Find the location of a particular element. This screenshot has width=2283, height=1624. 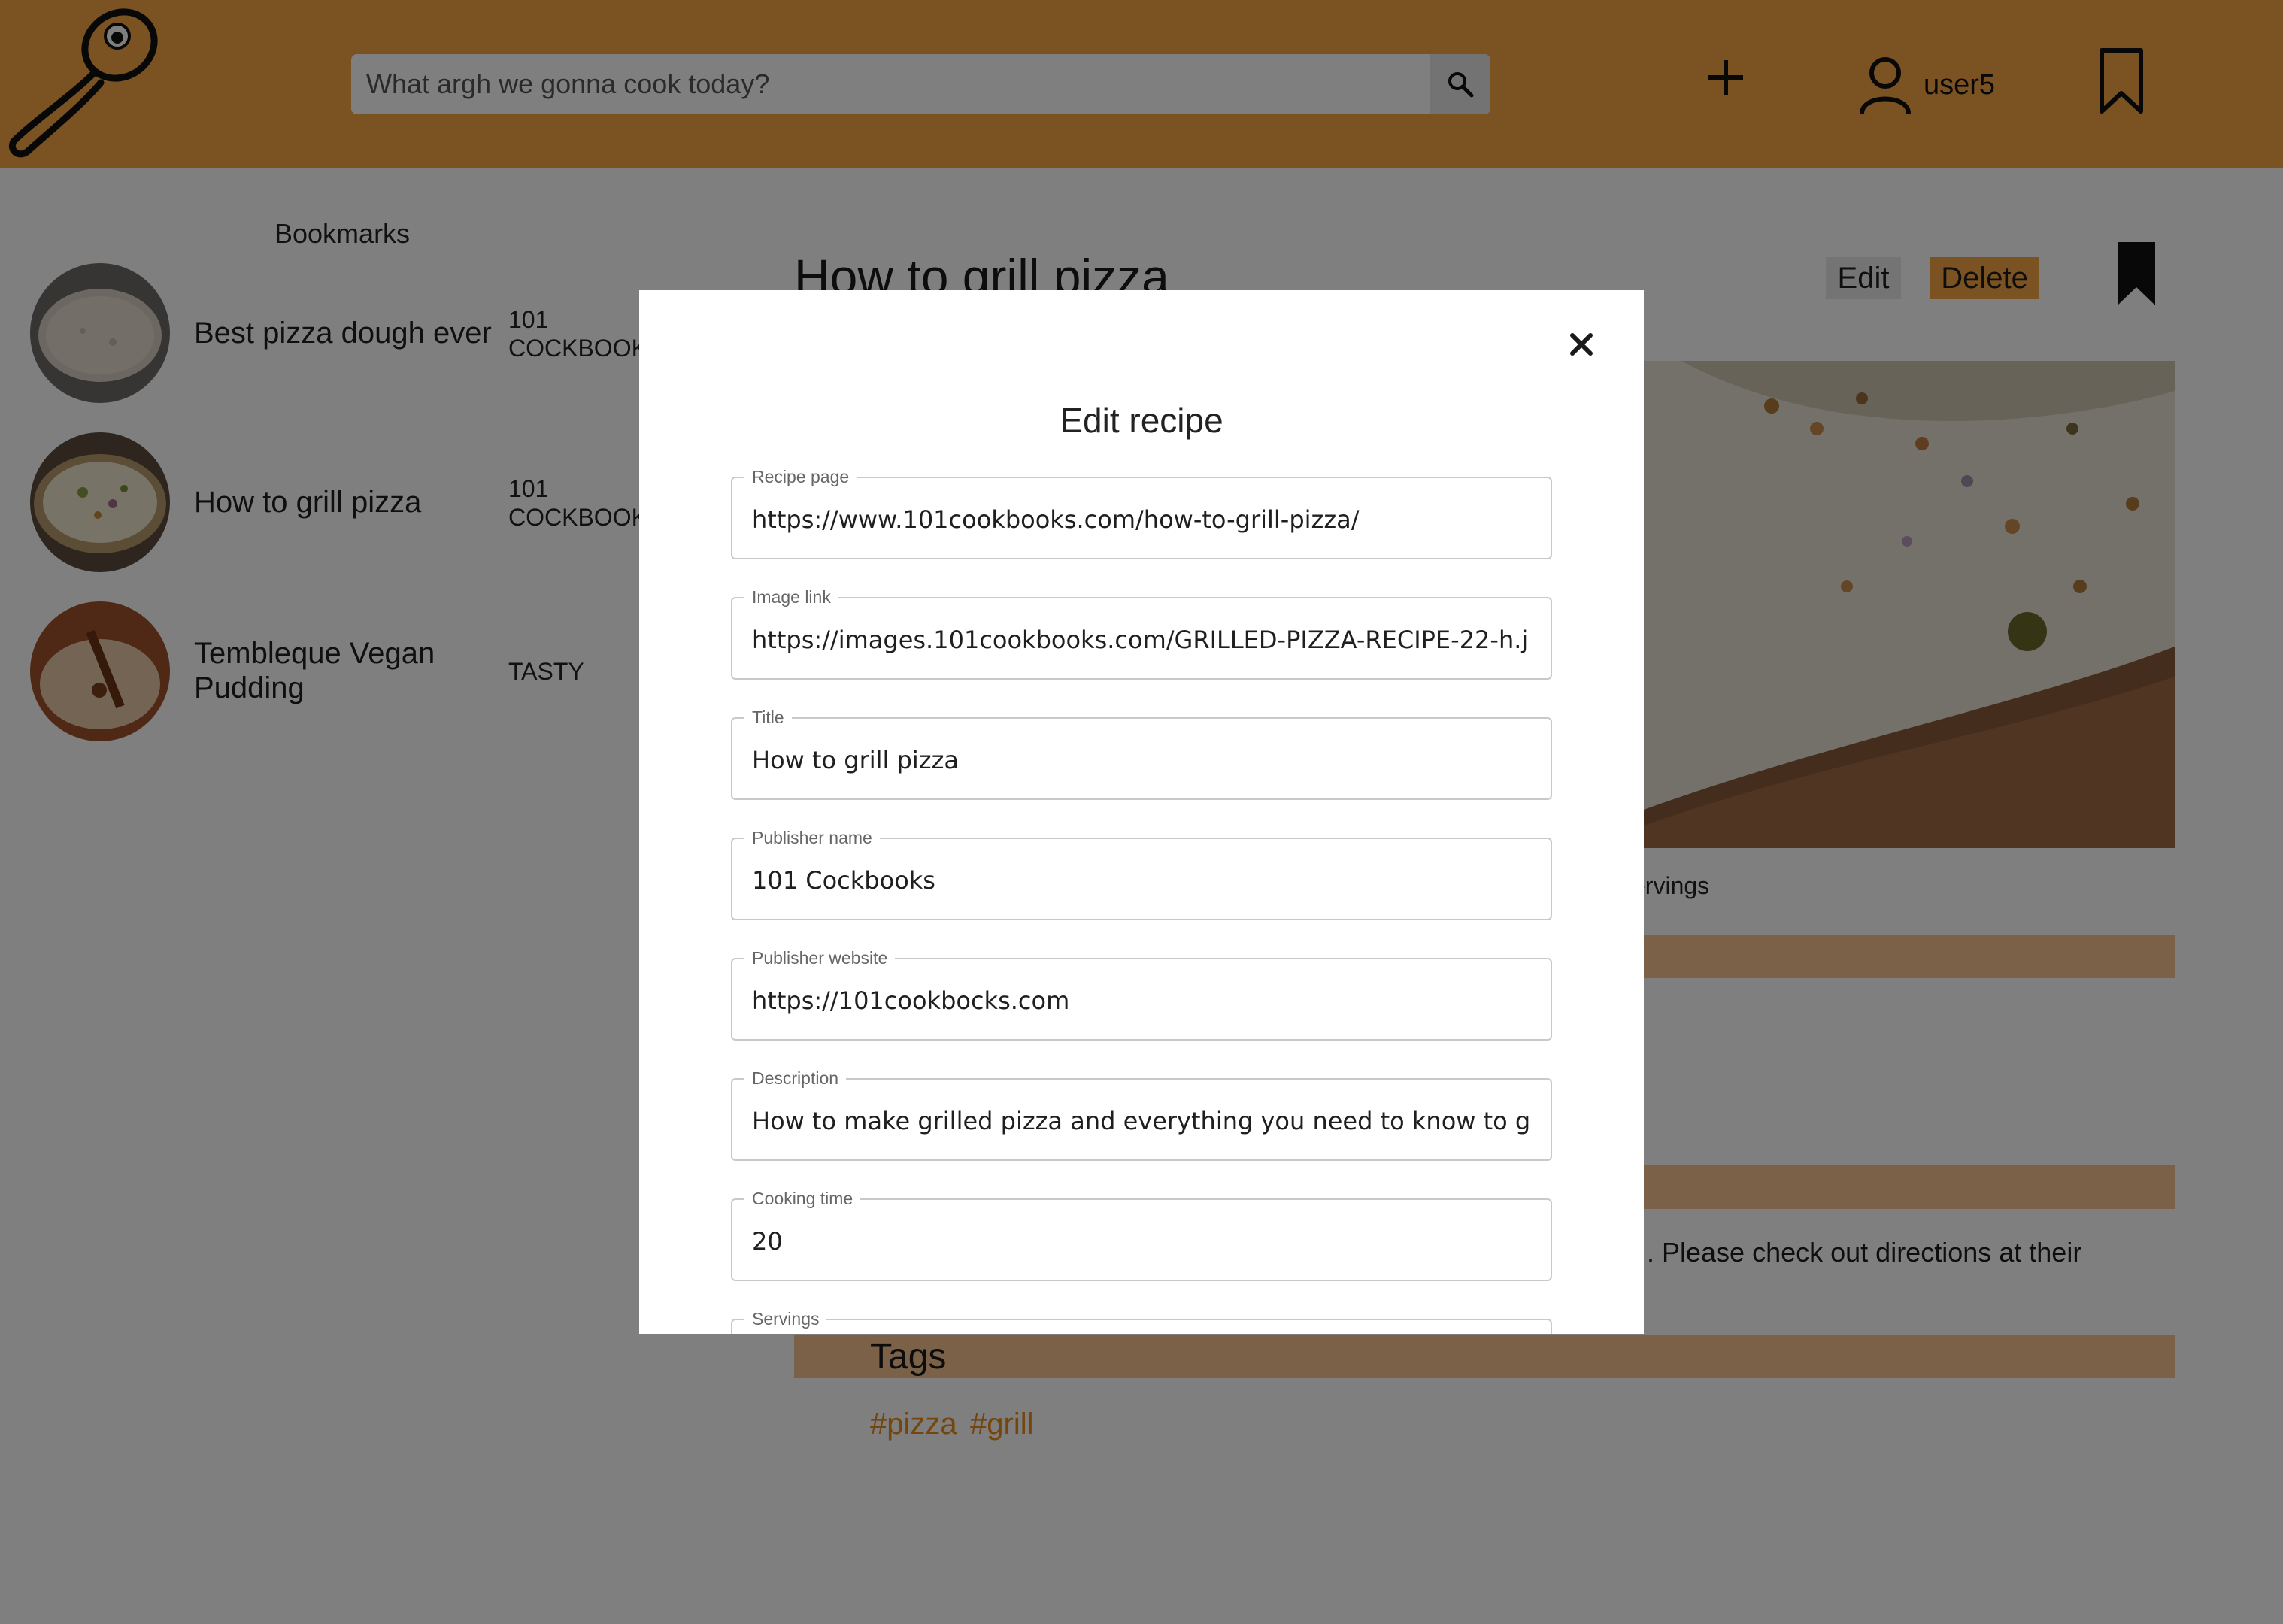

description-input is located at coordinates (1141, 1121).